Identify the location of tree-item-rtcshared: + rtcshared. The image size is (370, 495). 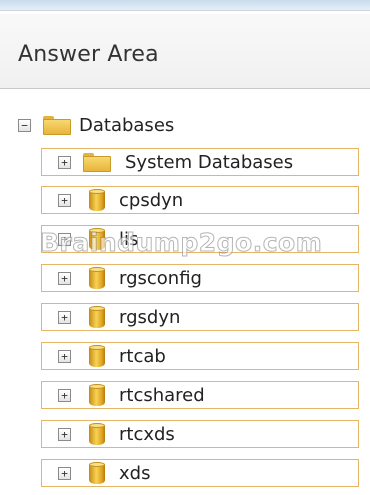
(200, 395).